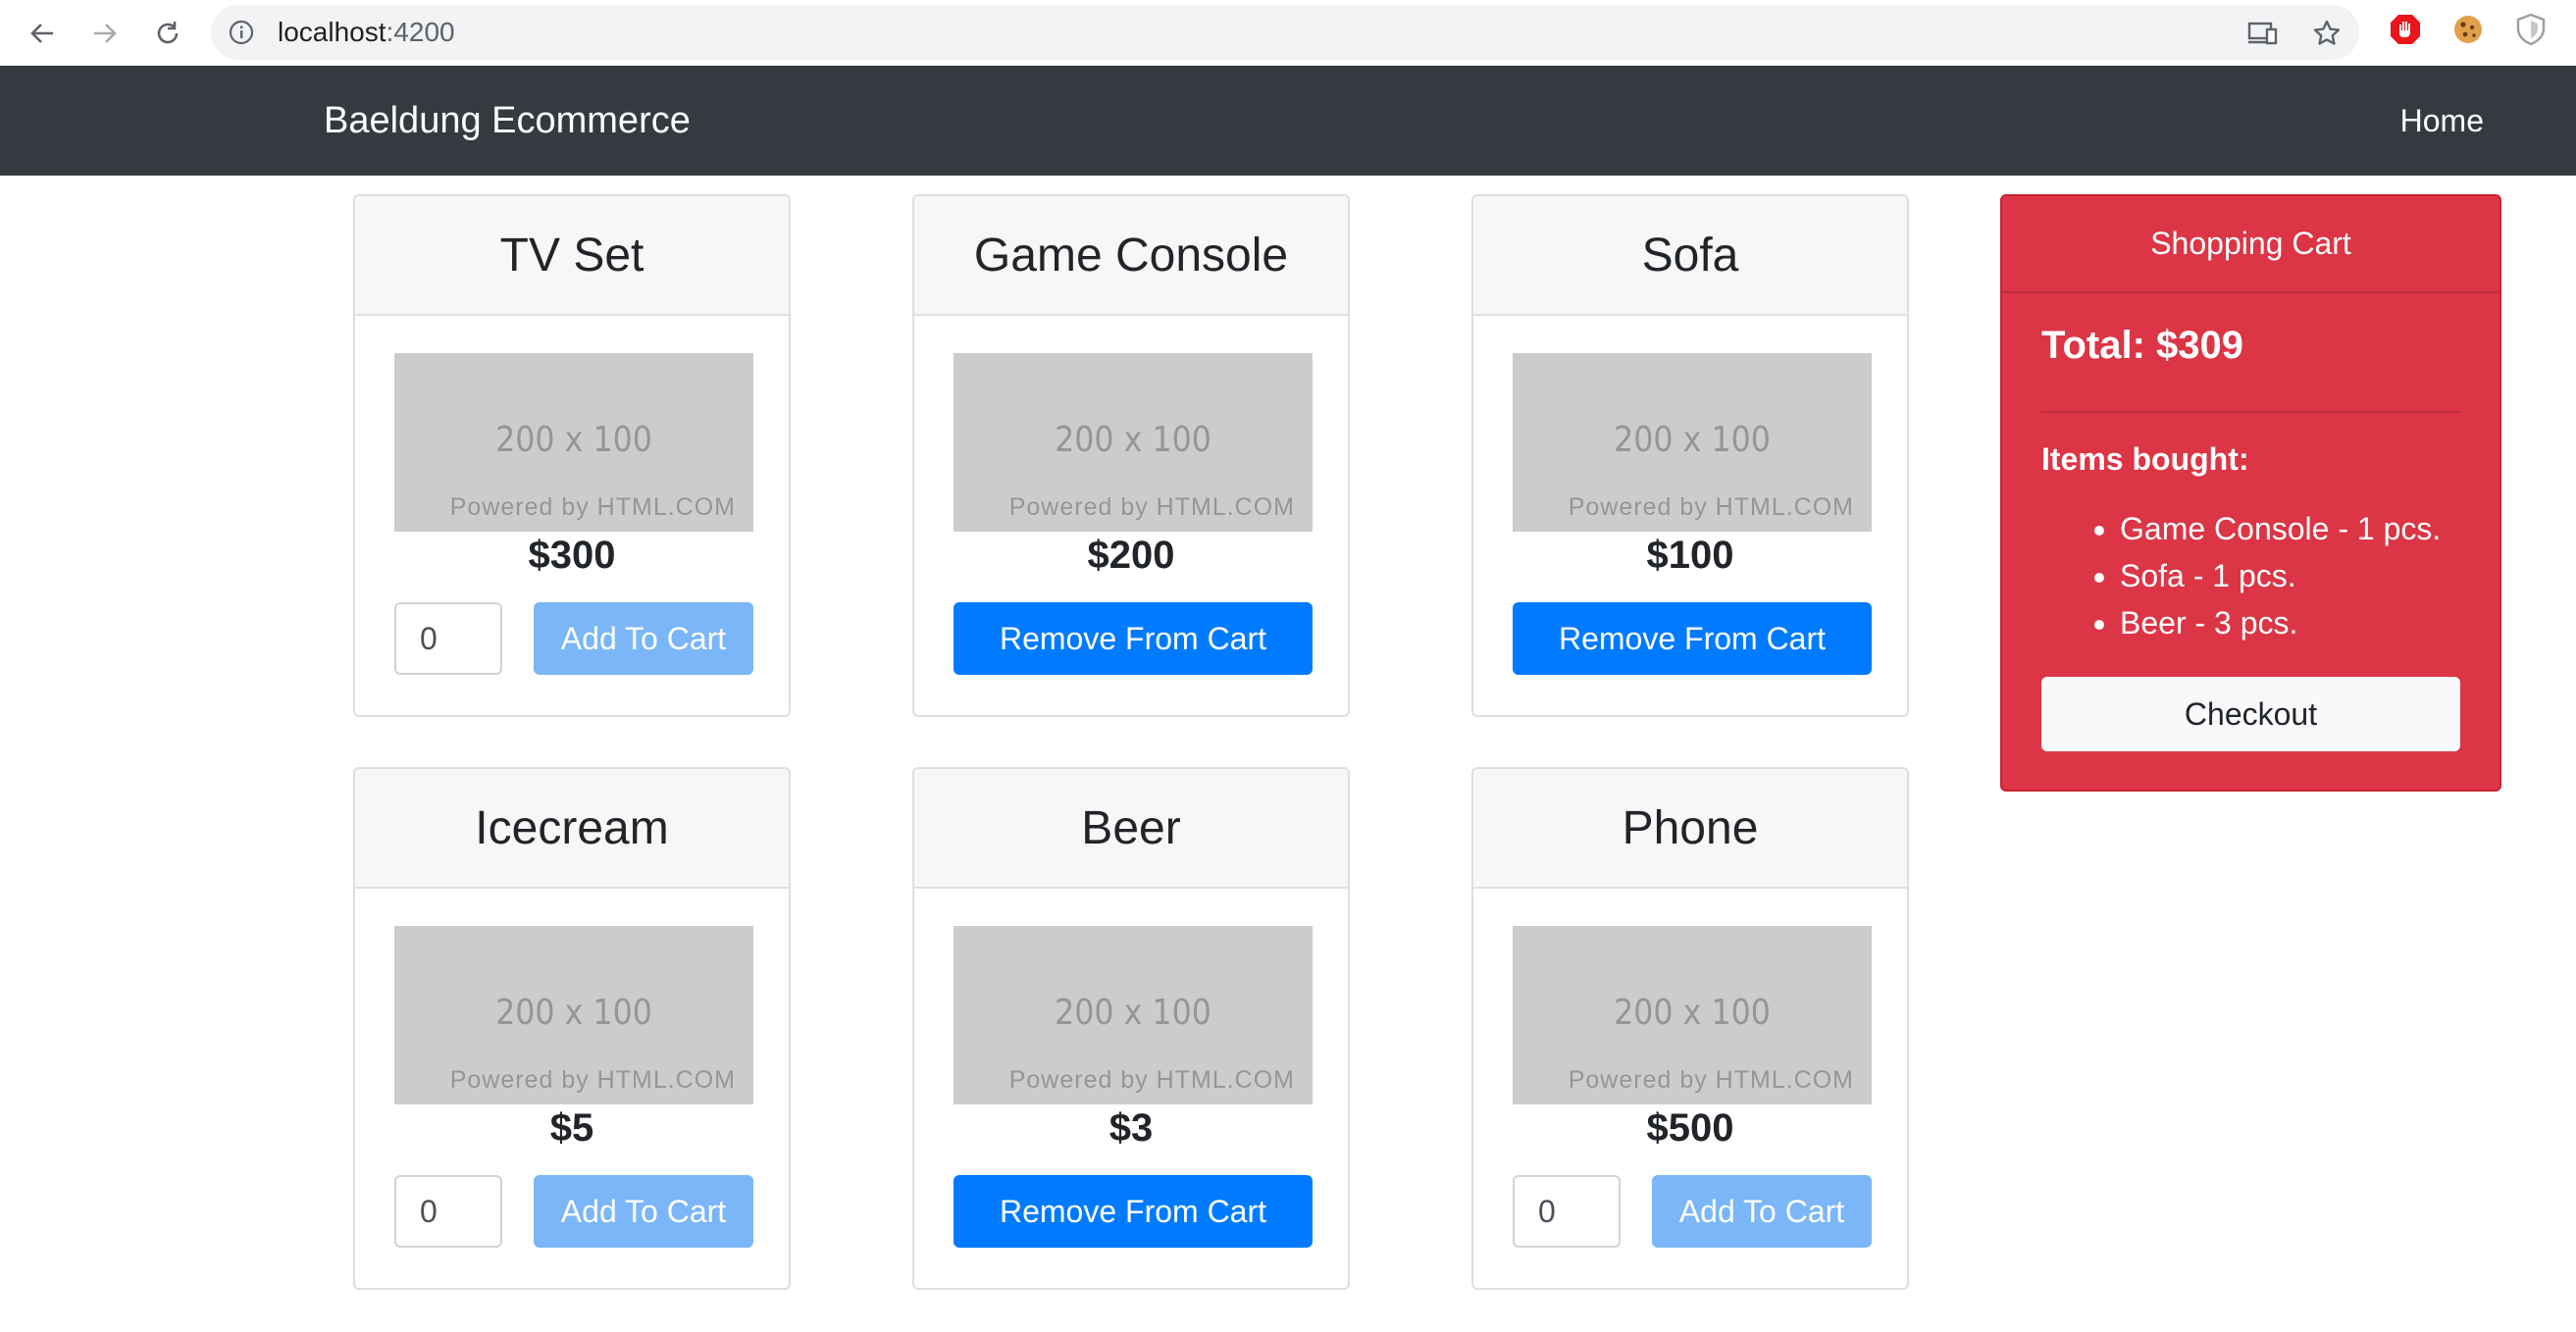 This screenshot has height=1332, width=2576. What do you see at coordinates (2327, 33) in the screenshot?
I see `star-icon` at bounding box center [2327, 33].